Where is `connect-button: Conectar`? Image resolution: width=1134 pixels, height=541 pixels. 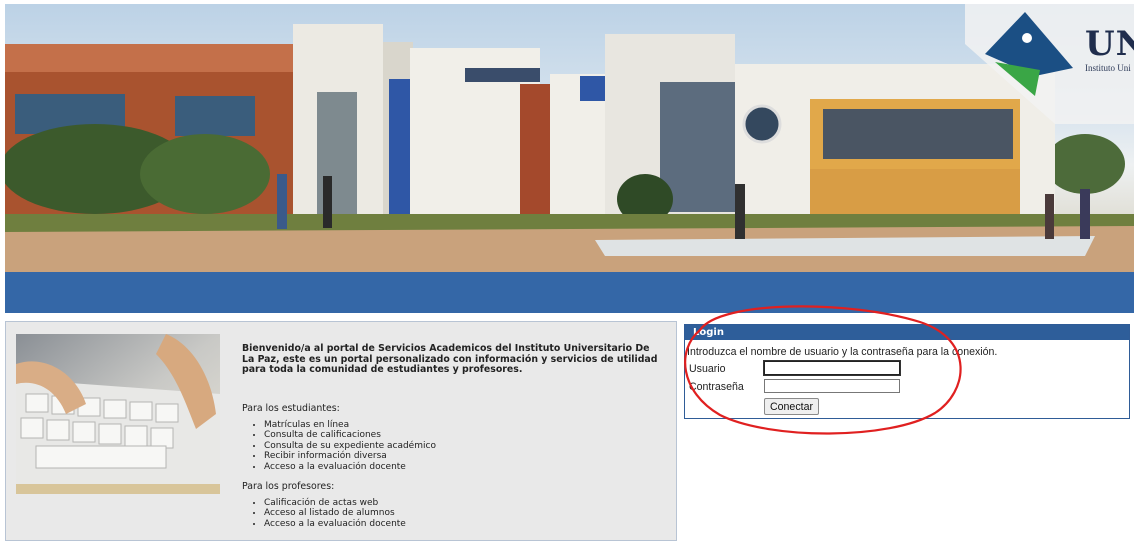 connect-button: Conectar is located at coordinates (791, 406).